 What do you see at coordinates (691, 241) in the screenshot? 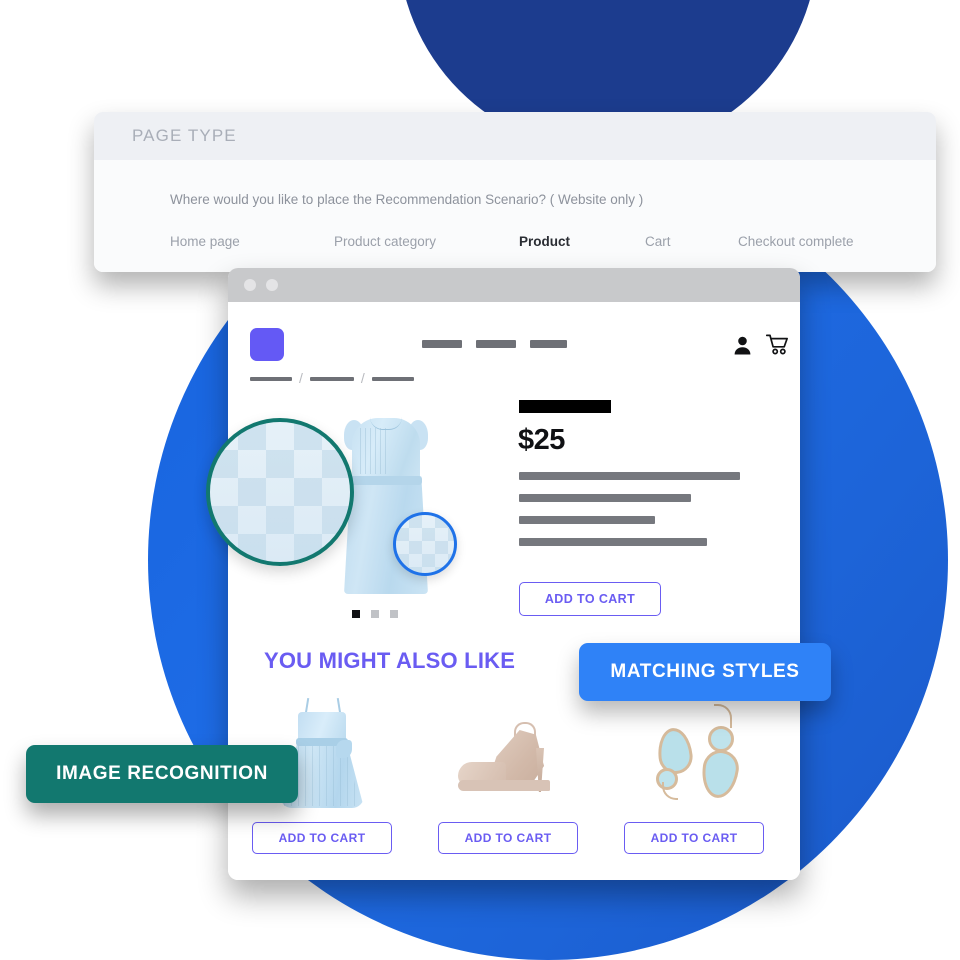
I see `tab-cart: Cart` at bounding box center [691, 241].